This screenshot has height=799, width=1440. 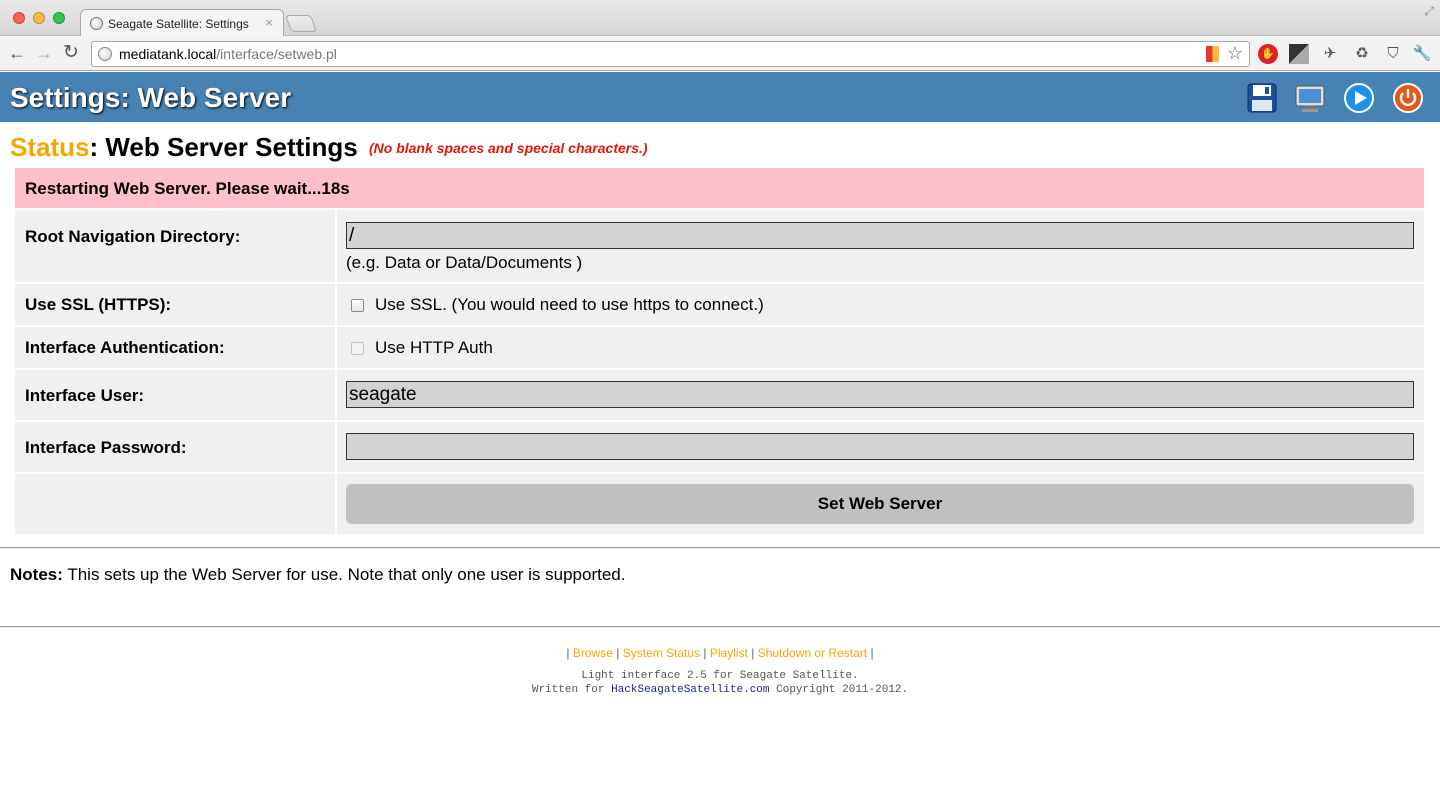 I want to click on power-icon, so click(x=1408, y=98).